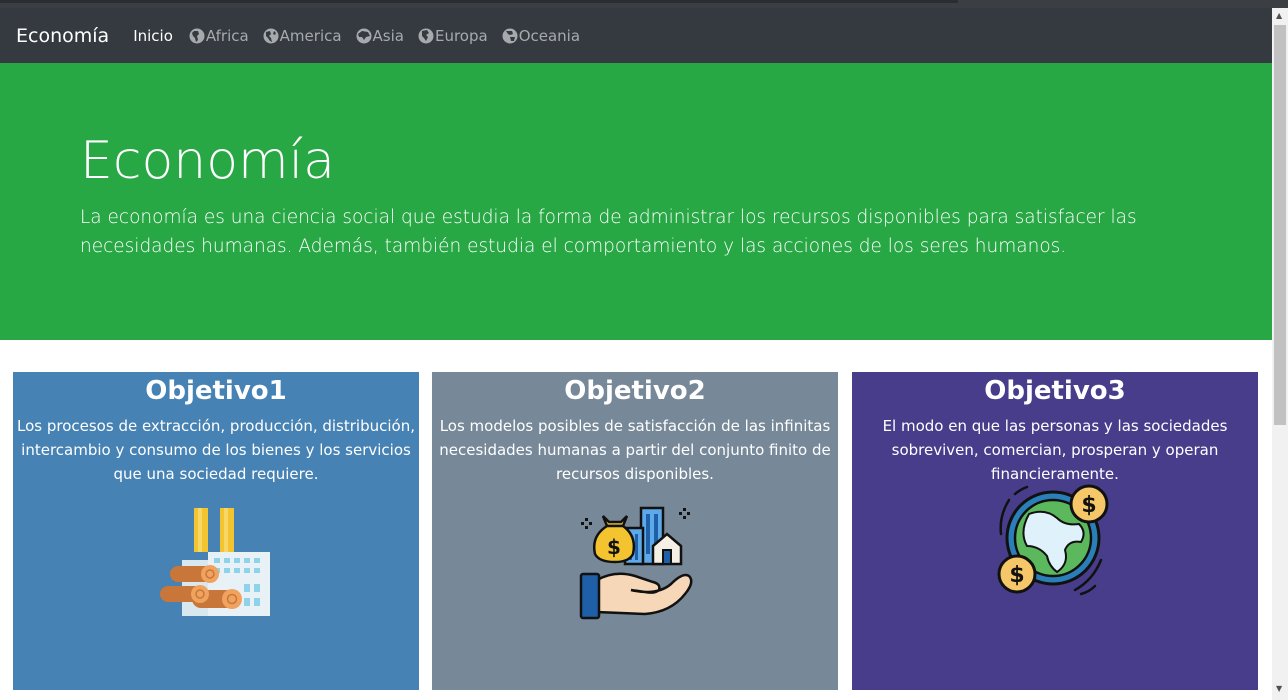 The image size is (1288, 700). I want to click on globe-asia-icon, so click(364, 35).